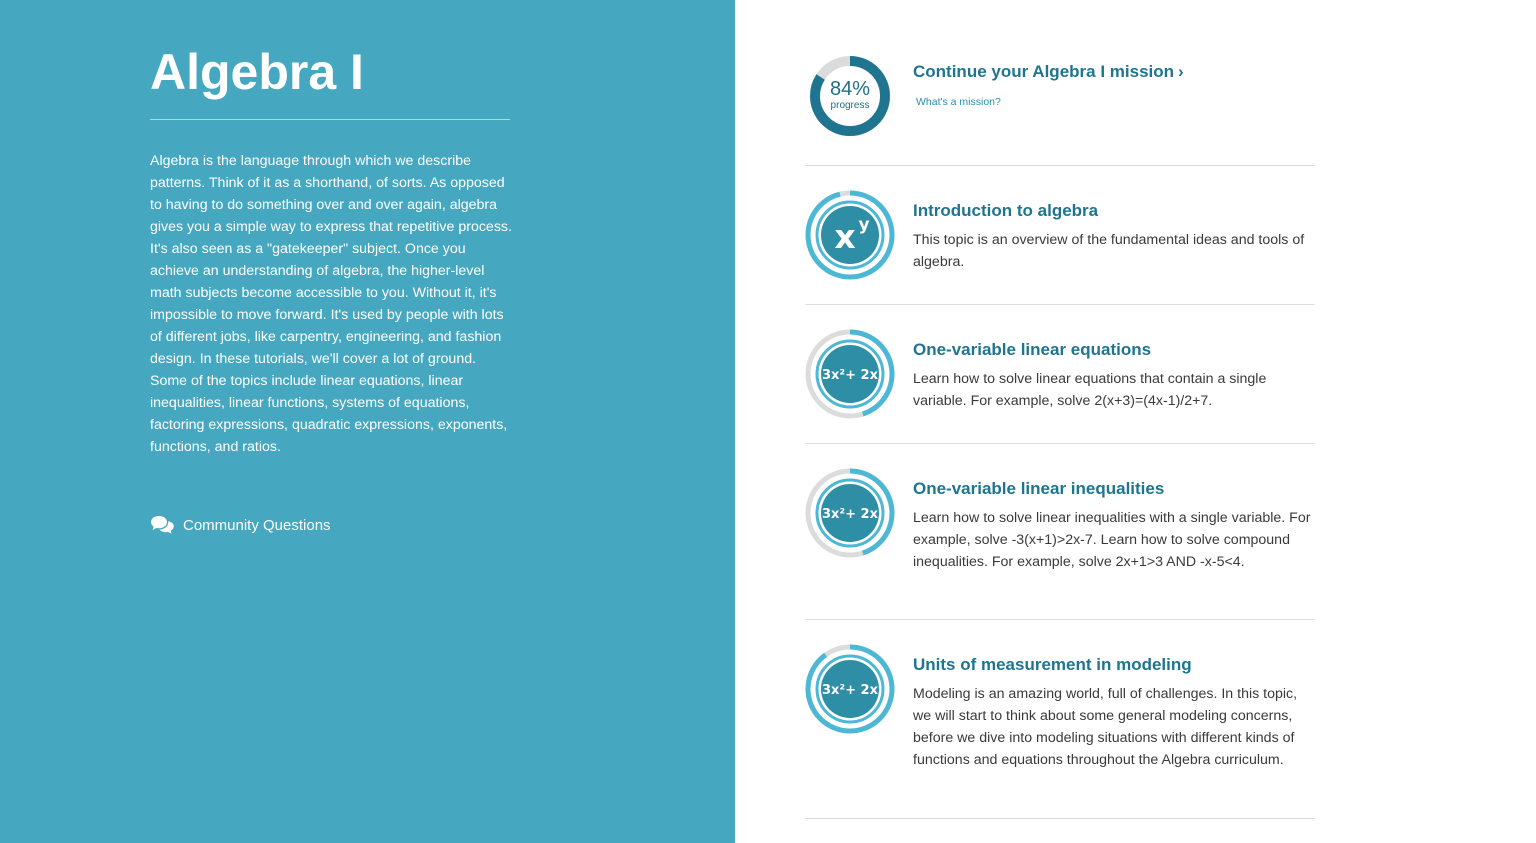 This screenshot has width=1536, height=843. I want to click on topic-title: One-variable linear inequalities, so click(1038, 489).